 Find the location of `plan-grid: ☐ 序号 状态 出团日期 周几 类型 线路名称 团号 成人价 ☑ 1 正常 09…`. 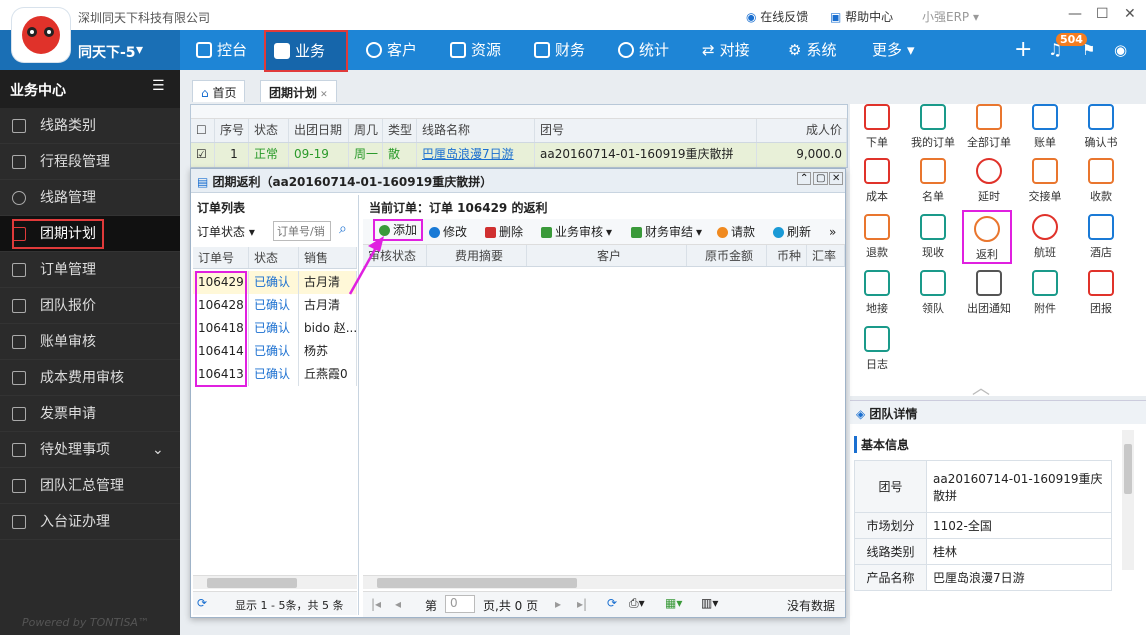

plan-grid: ☐ 序号 状态 出团日期 周几 类型 线路名称 团号 成人价 ☑ 1 正常 09… is located at coordinates (519, 136).